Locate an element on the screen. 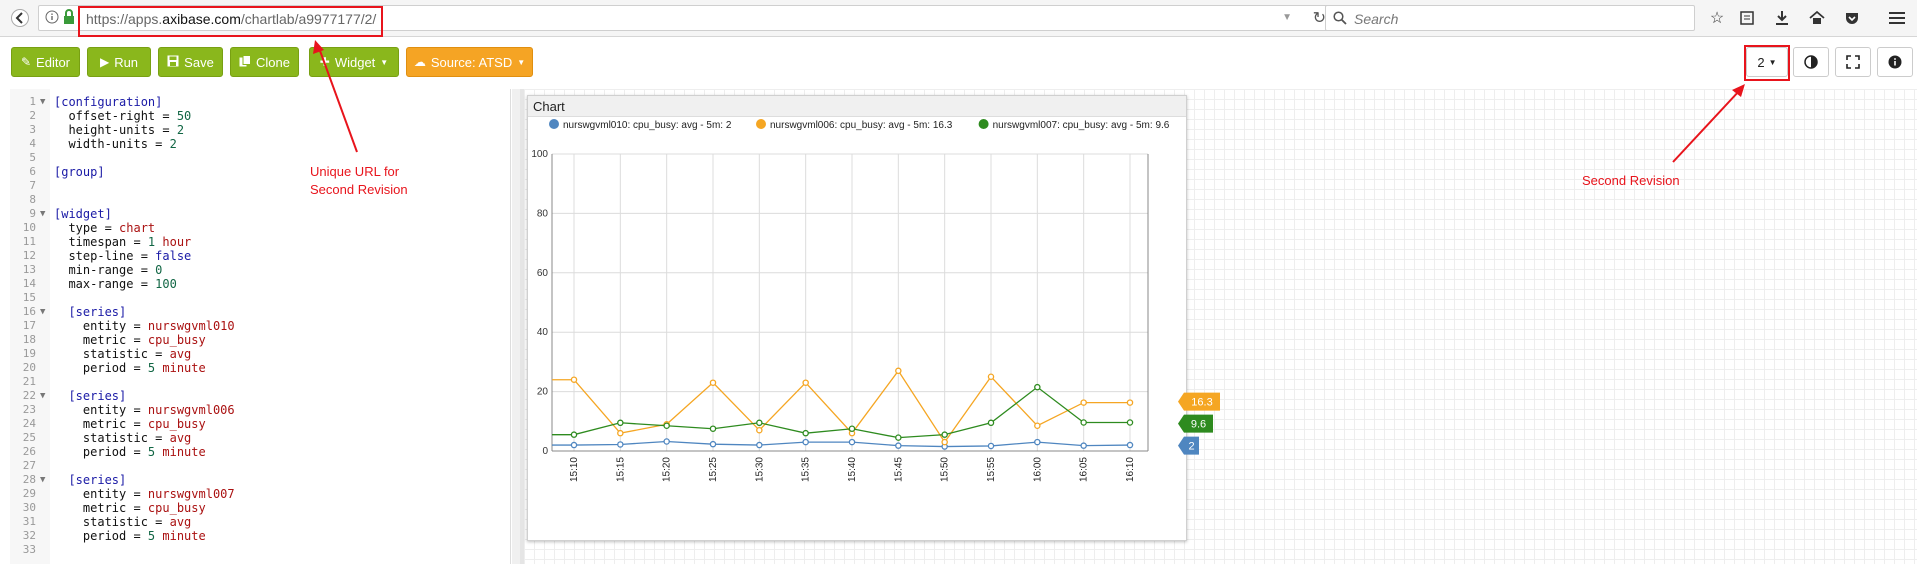 The height and width of the screenshot is (564, 1917). code-text: step-line = false is located at coordinates (122, 256).